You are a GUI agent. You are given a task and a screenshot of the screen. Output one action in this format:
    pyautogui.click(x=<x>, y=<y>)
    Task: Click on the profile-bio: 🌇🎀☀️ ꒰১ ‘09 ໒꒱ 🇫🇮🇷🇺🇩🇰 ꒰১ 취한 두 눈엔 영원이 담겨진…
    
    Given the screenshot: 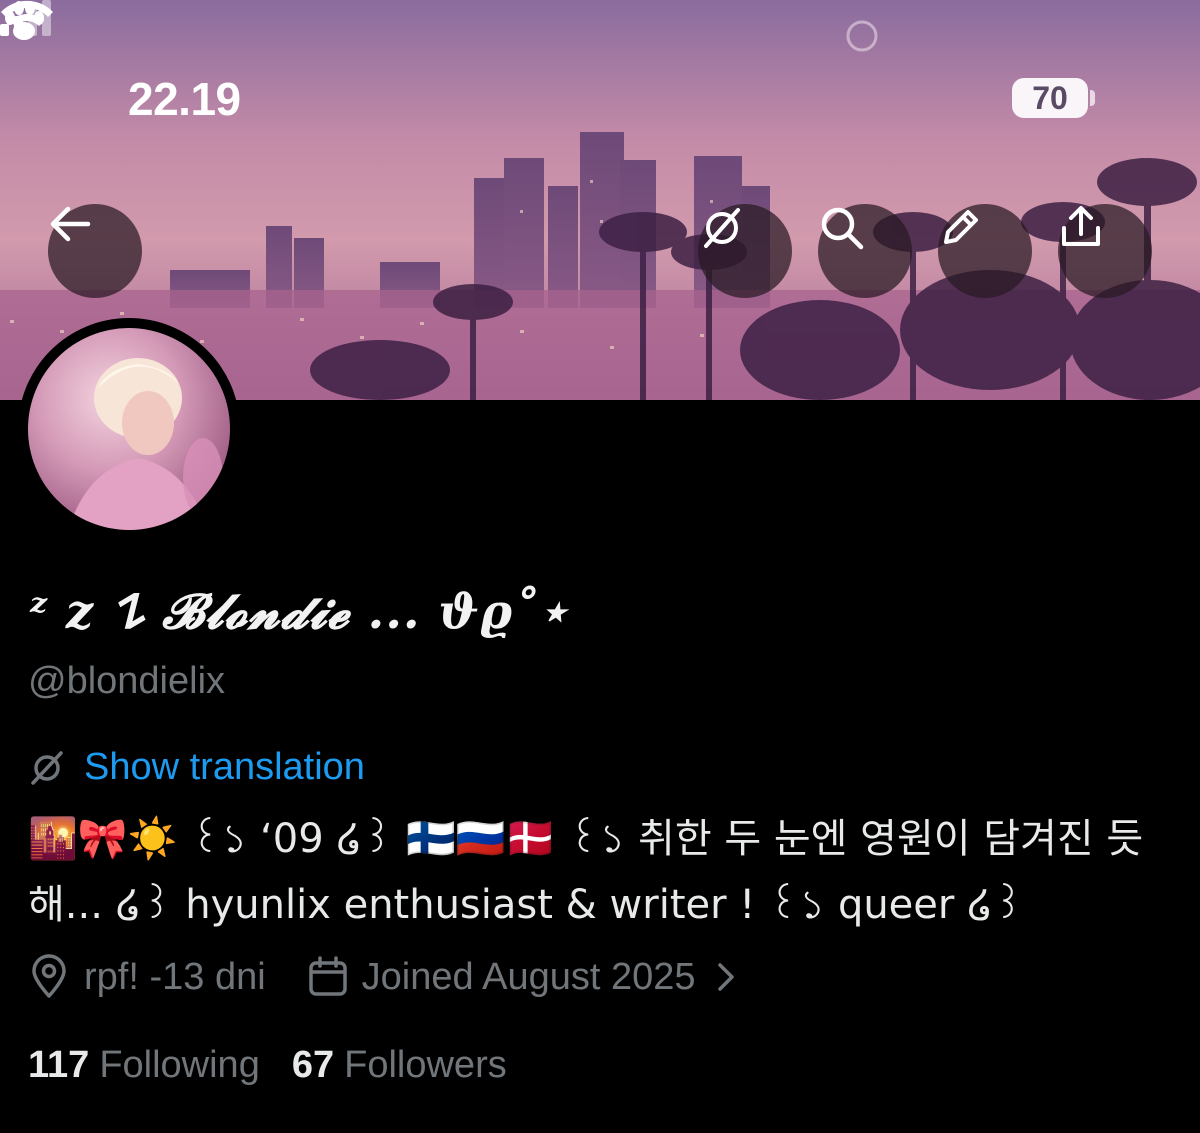 What is the action you would take?
    pyautogui.click(x=586, y=872)
    